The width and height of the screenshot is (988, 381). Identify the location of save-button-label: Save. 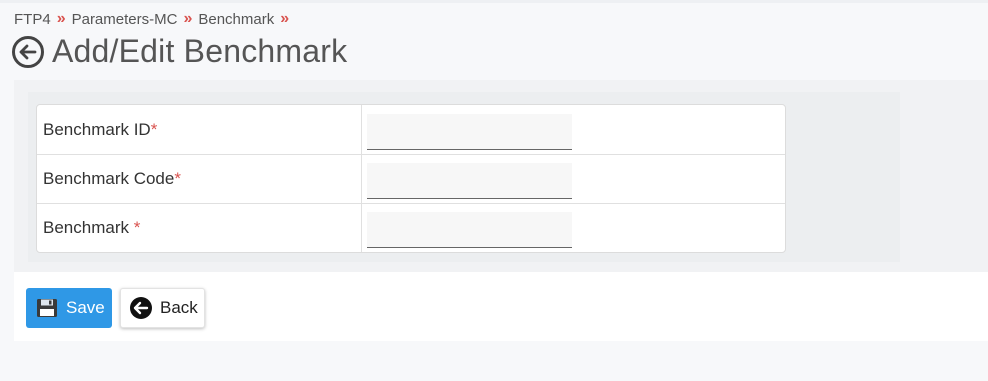
(85, 307).